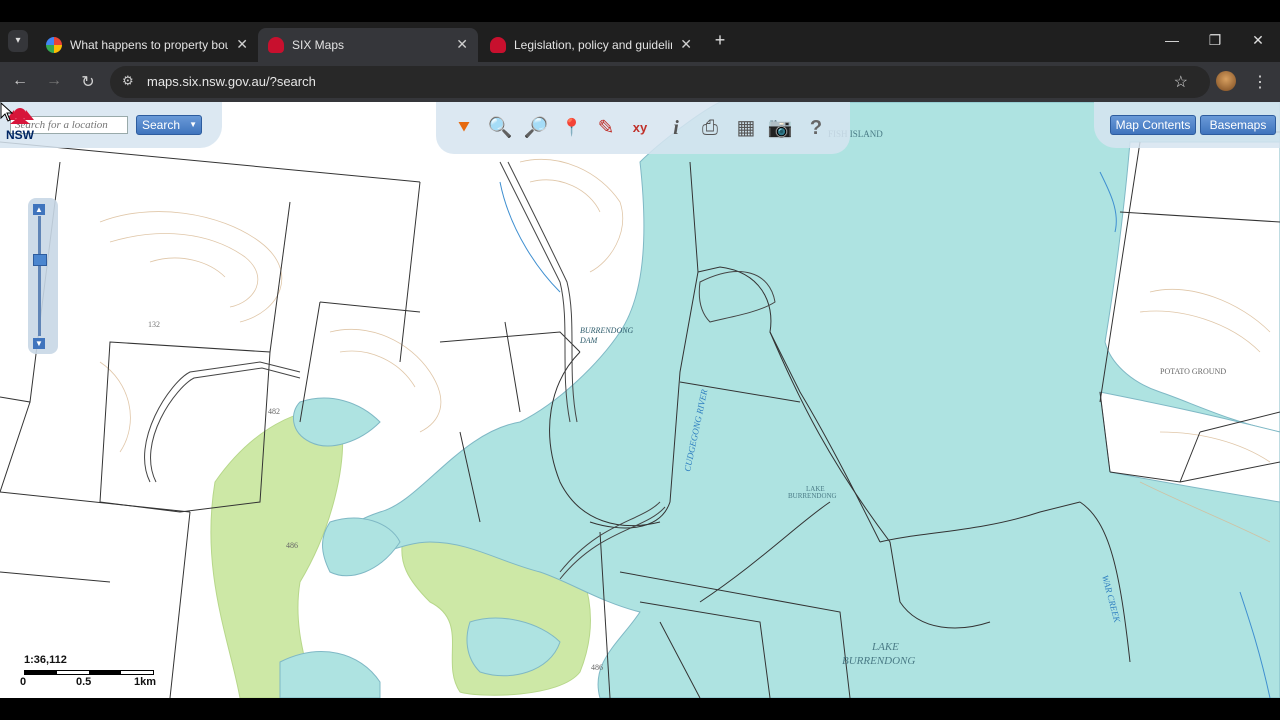  What do you see at coordinates (20, 135) in the screenshot?
I see `nsw-logo-text: NSW` at bounding box center [20, 135].